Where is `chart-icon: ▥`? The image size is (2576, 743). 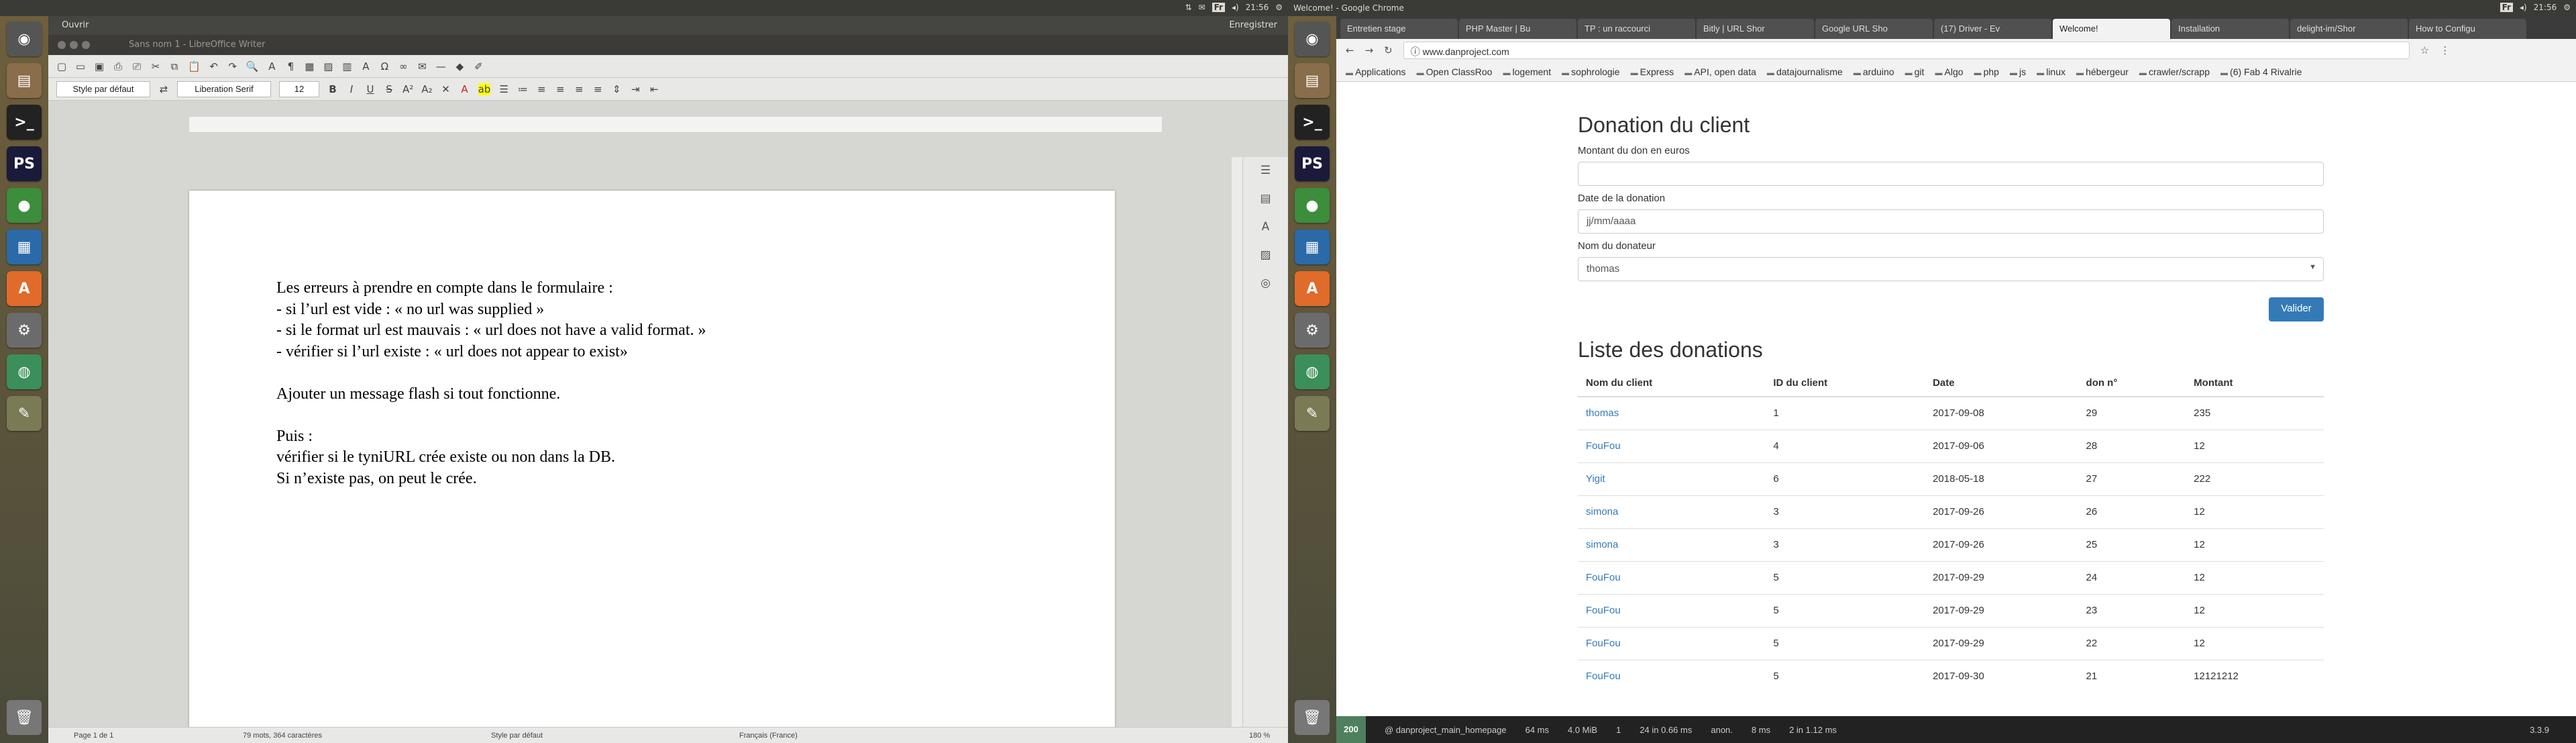
chart-icon: ▥ is located at coordinates (346, 66).